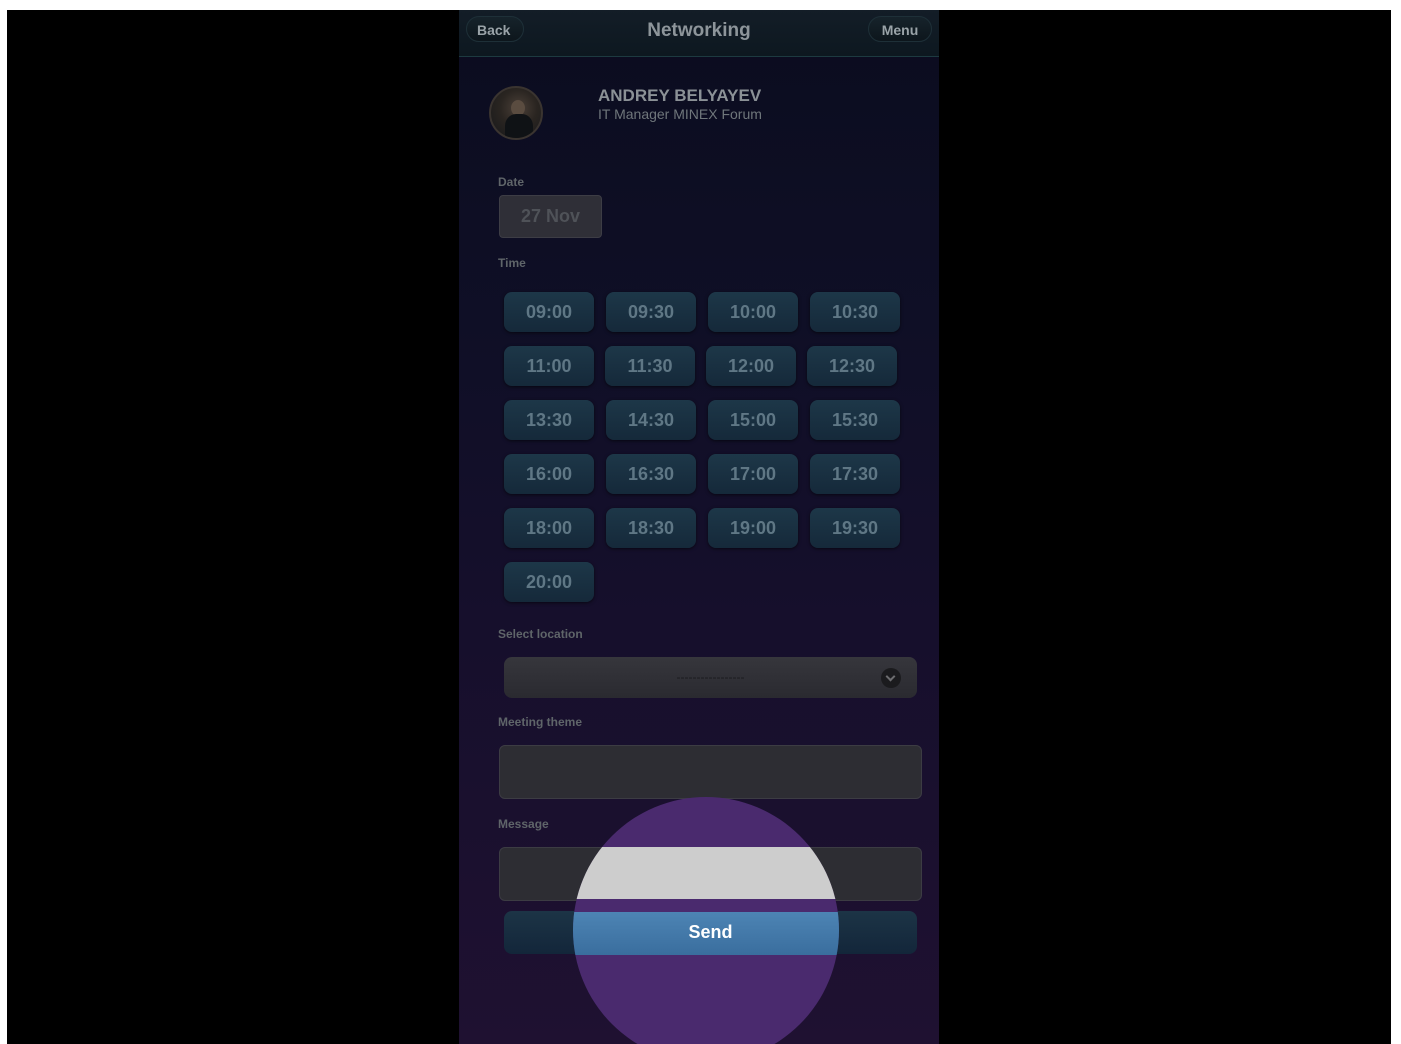 This screenshot has width=1401, height=1044. I want to click on time-slot: 20:00, so click(549, 582).